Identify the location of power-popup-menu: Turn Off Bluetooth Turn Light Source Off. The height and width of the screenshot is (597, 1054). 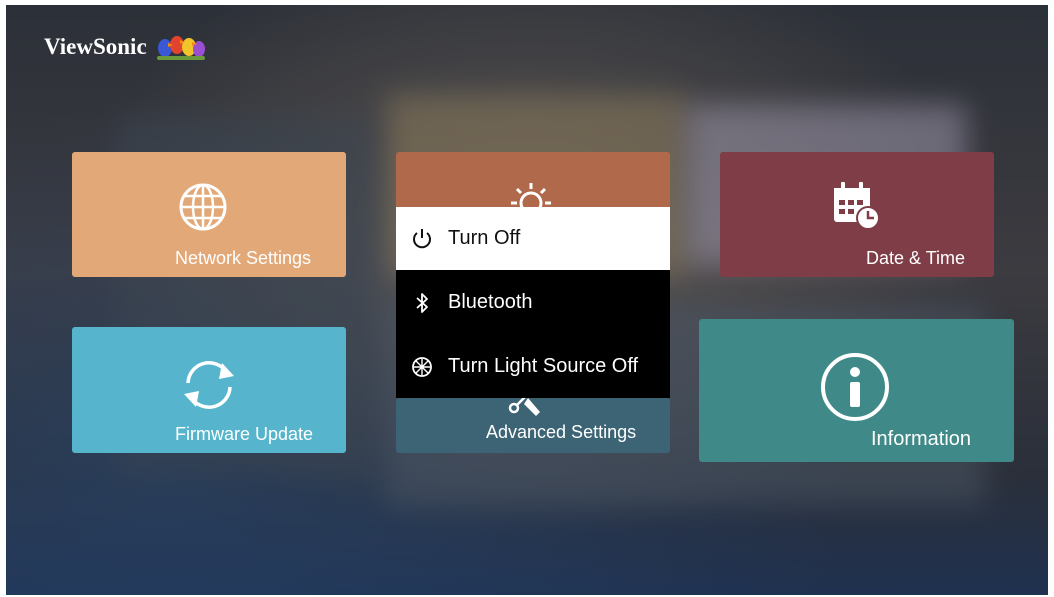
(533, 302).